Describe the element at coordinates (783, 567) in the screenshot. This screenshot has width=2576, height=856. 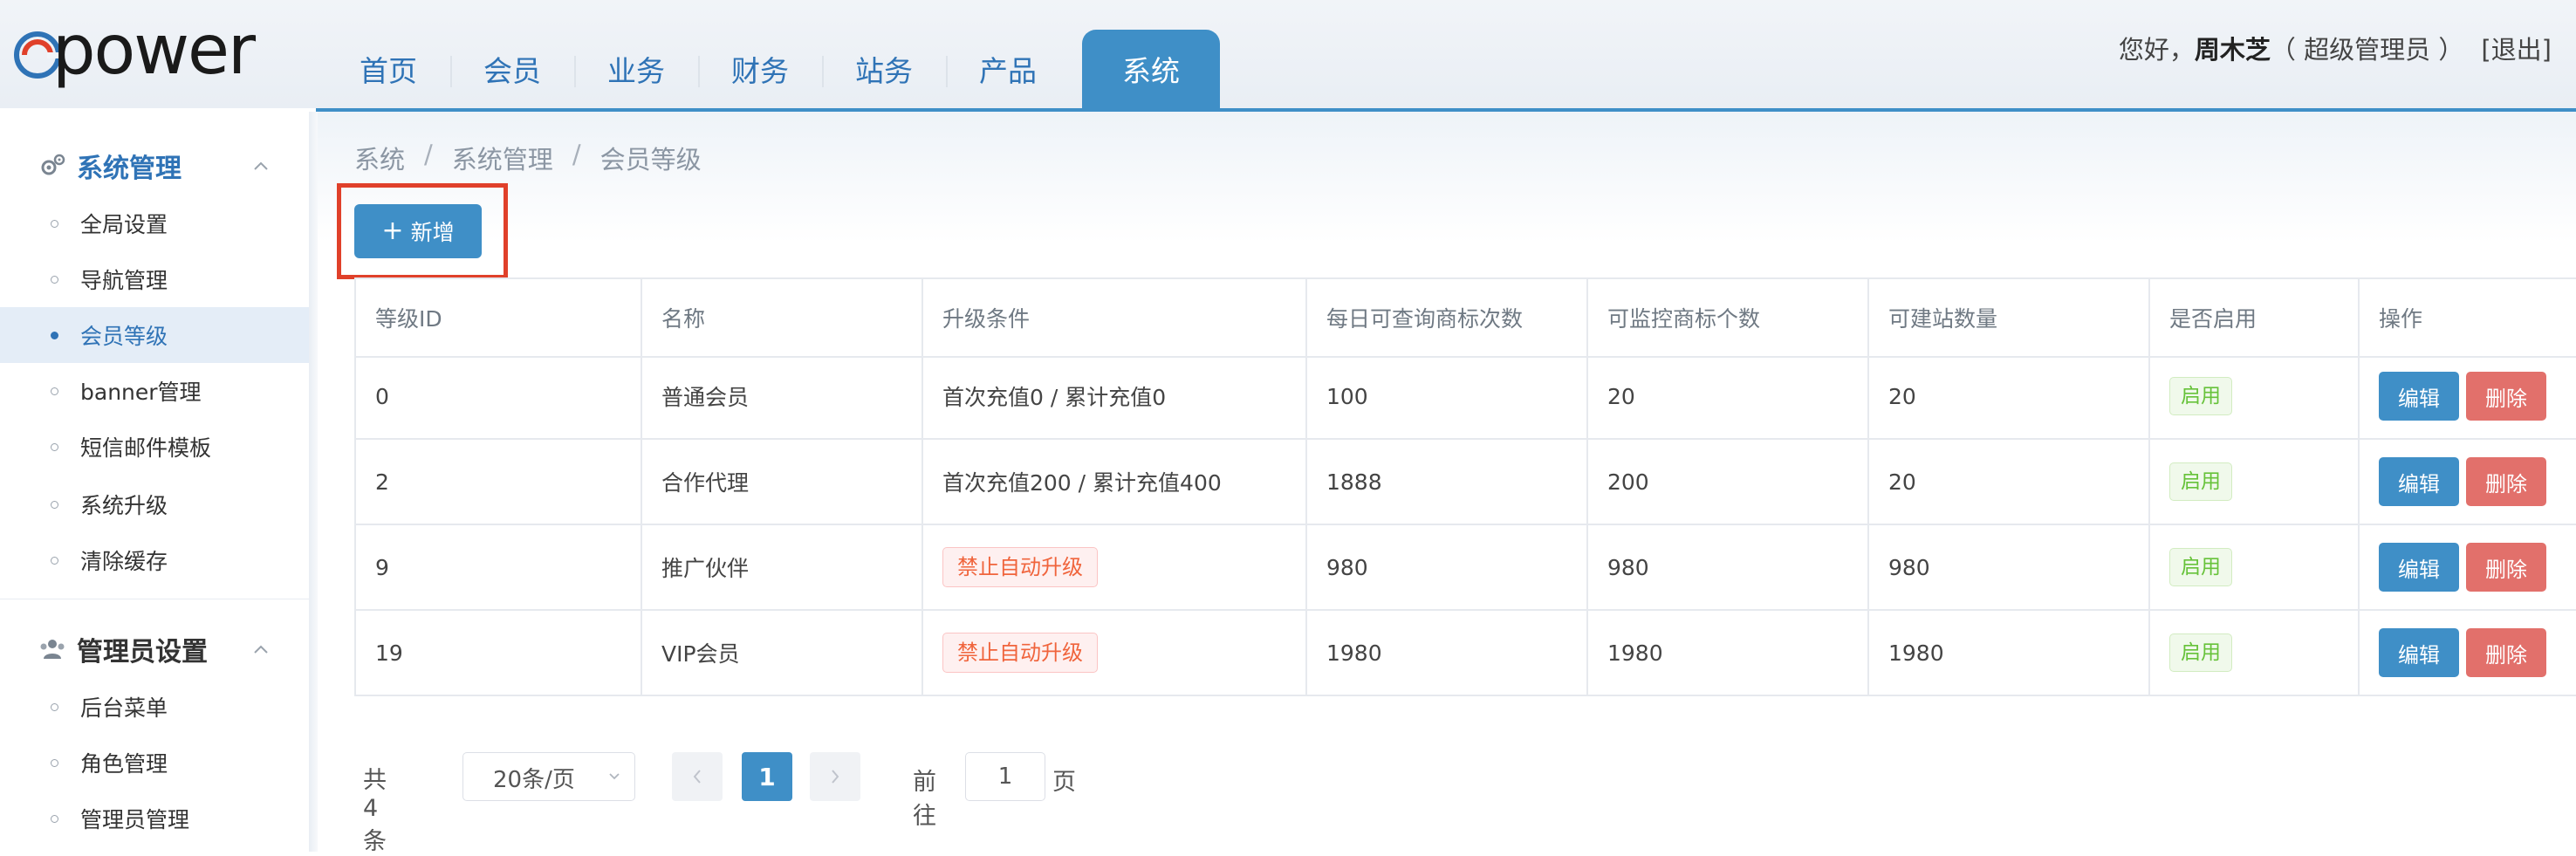
I see `cell-name: 推广伙伴` at that location.